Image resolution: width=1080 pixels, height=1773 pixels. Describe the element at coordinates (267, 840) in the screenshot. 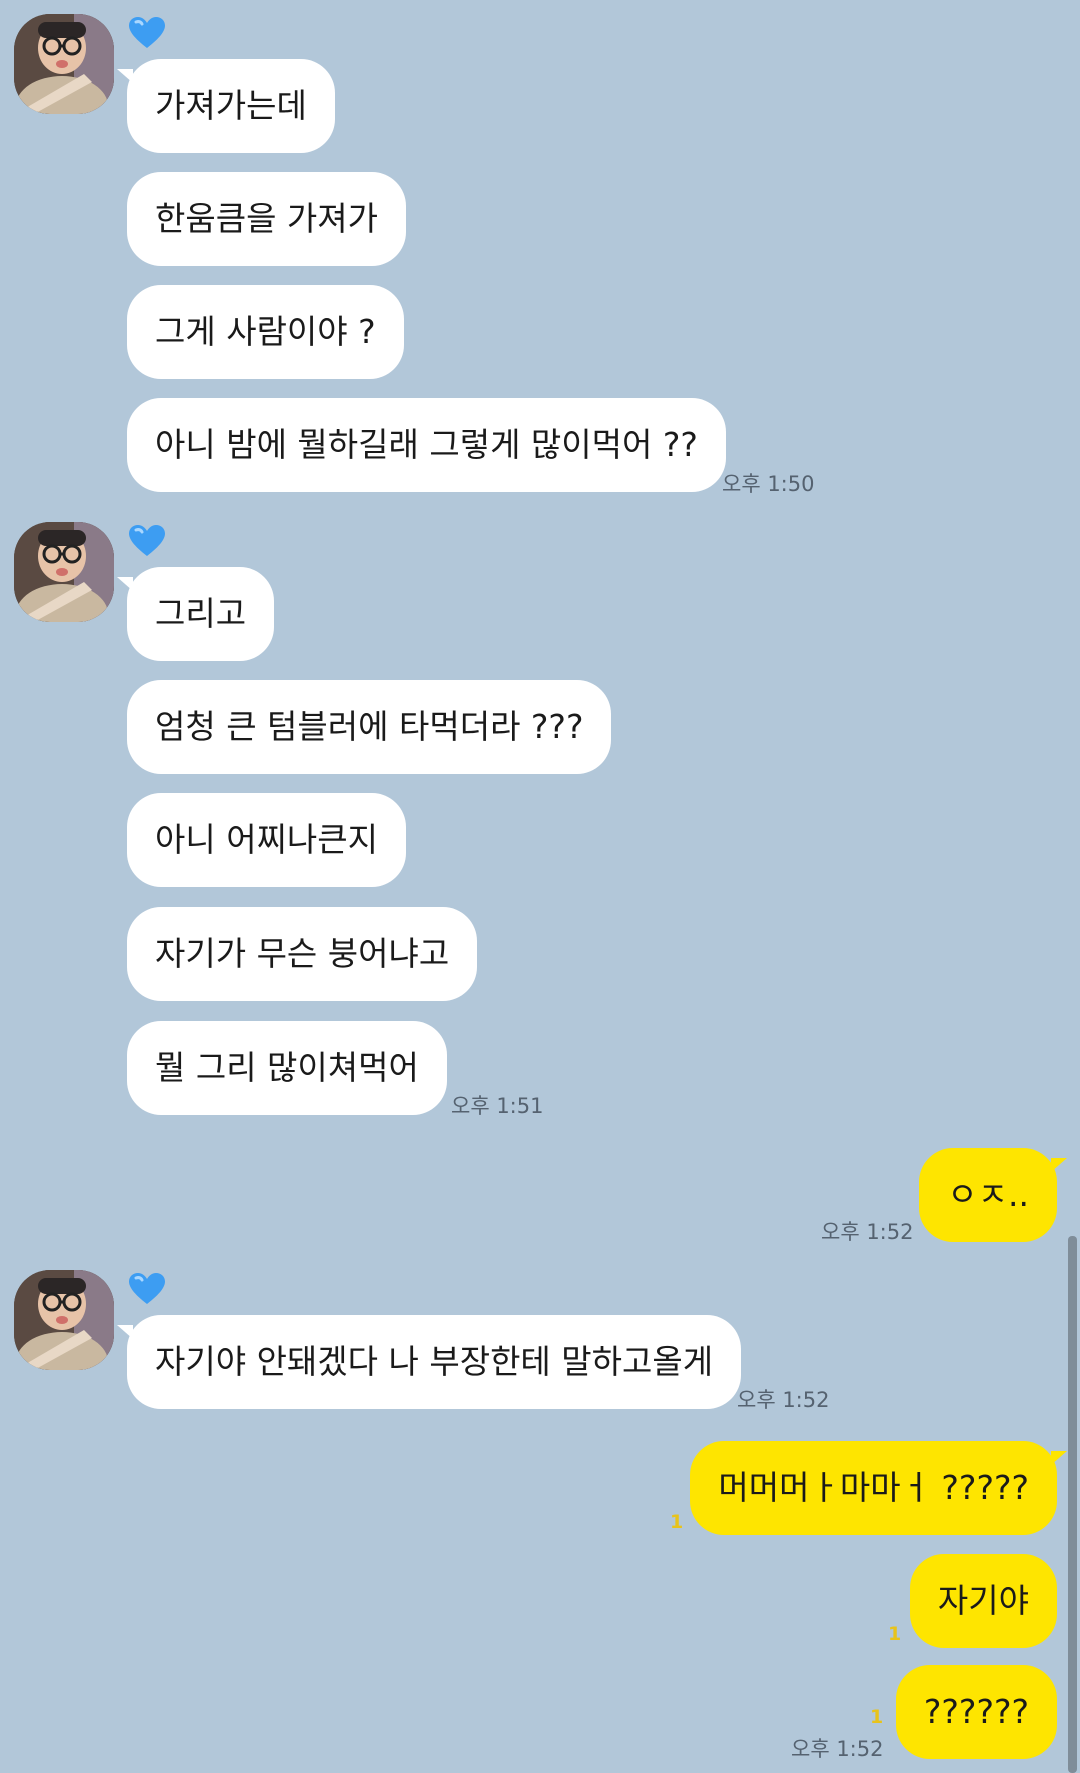

I see `chat-bubble-incoming: 아니 어찌나큰지` at that location.